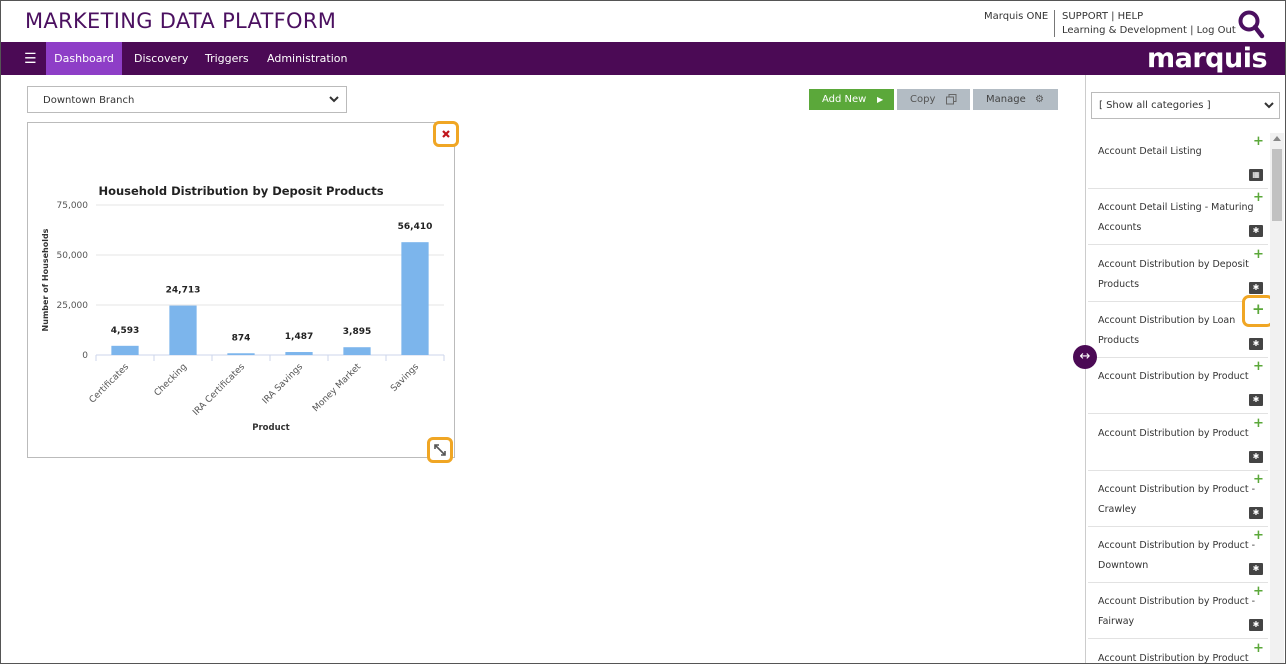 Image resolution: width=1286 pixels, height=664 pixels. Describe the element at coordinates (73, 256) in the screenshot. I see `y-tick-label: 50,000` at that location.